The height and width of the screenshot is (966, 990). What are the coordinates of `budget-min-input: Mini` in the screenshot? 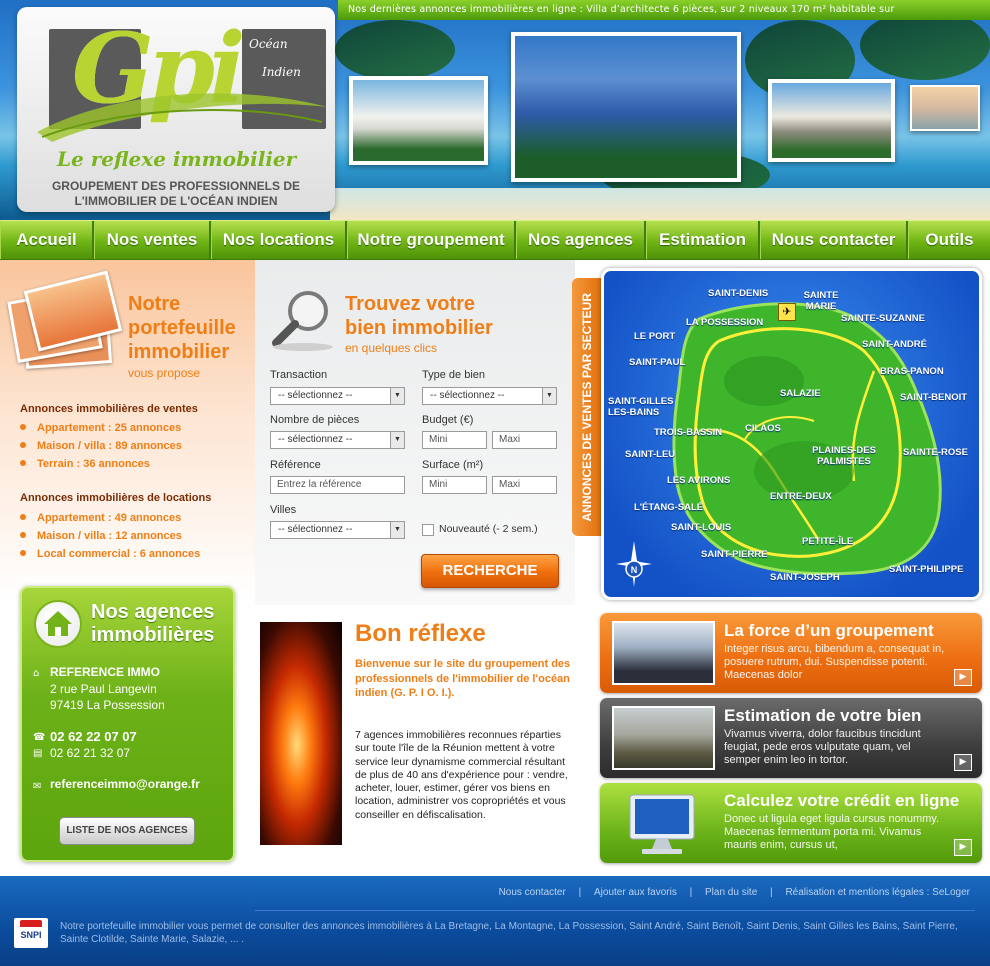 It's located at (454, 440).